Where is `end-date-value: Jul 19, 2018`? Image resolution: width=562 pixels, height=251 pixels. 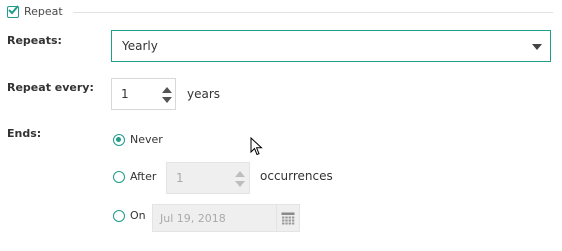
end-date-value: Jul 19, 2018 is located at coordinates (193, 218).